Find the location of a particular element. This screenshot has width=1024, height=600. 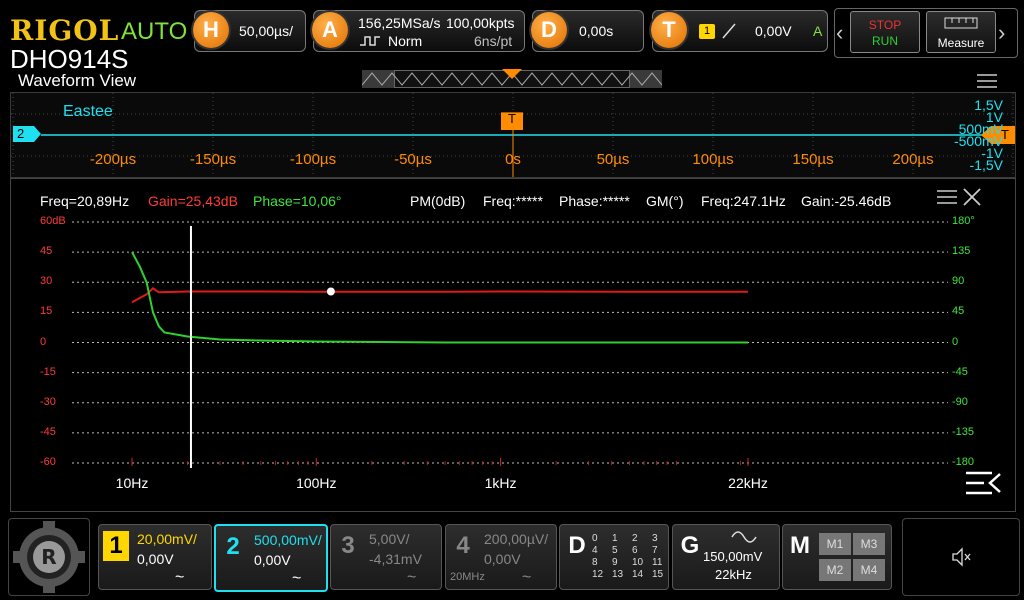

channel-1-scale: 20,00mV/ is located at coordinates (167, 539).